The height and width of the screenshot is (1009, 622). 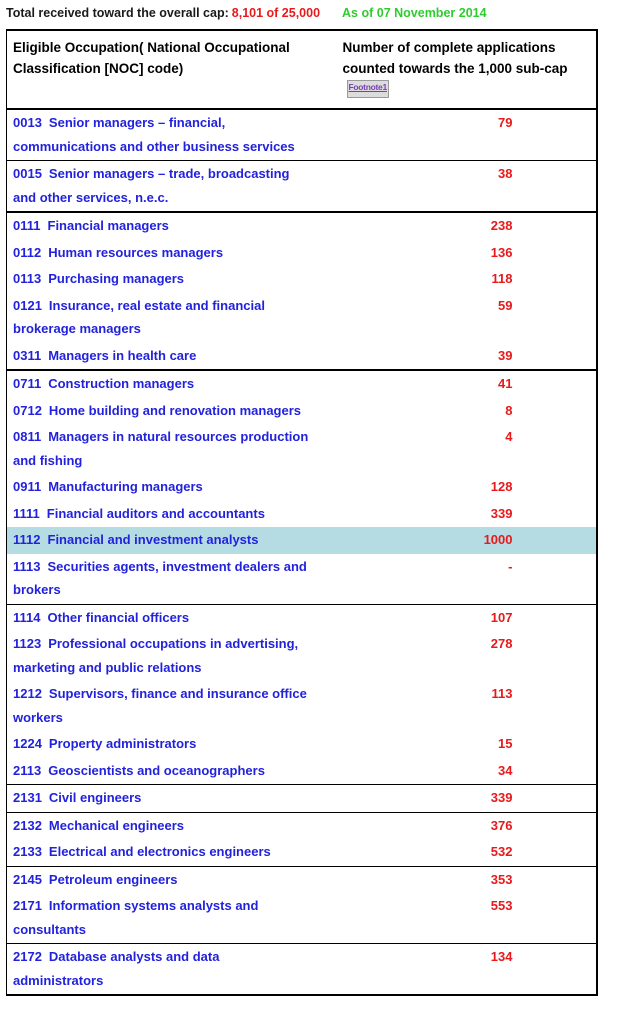 I want to click on occupation-name: Human resources managers, so click(x=136, y=252).